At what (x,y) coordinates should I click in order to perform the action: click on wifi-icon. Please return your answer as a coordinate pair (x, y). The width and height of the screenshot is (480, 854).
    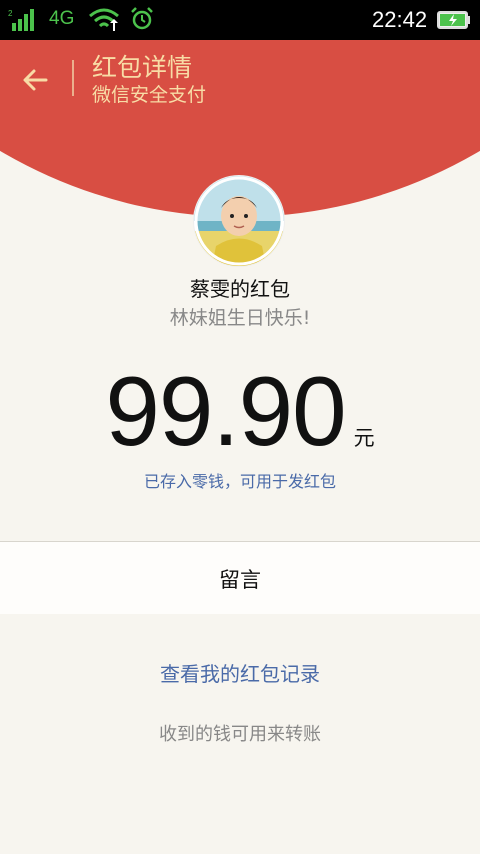
    Looking at the image, I should click on (104, 19).